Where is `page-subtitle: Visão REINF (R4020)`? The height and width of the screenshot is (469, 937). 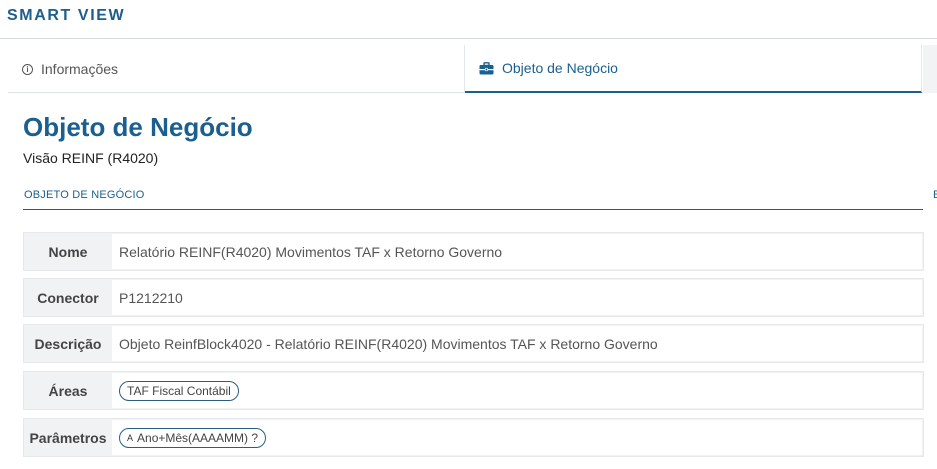
page-subtitle: Visão REINF (R4020) is located at coordinates (91, 158).